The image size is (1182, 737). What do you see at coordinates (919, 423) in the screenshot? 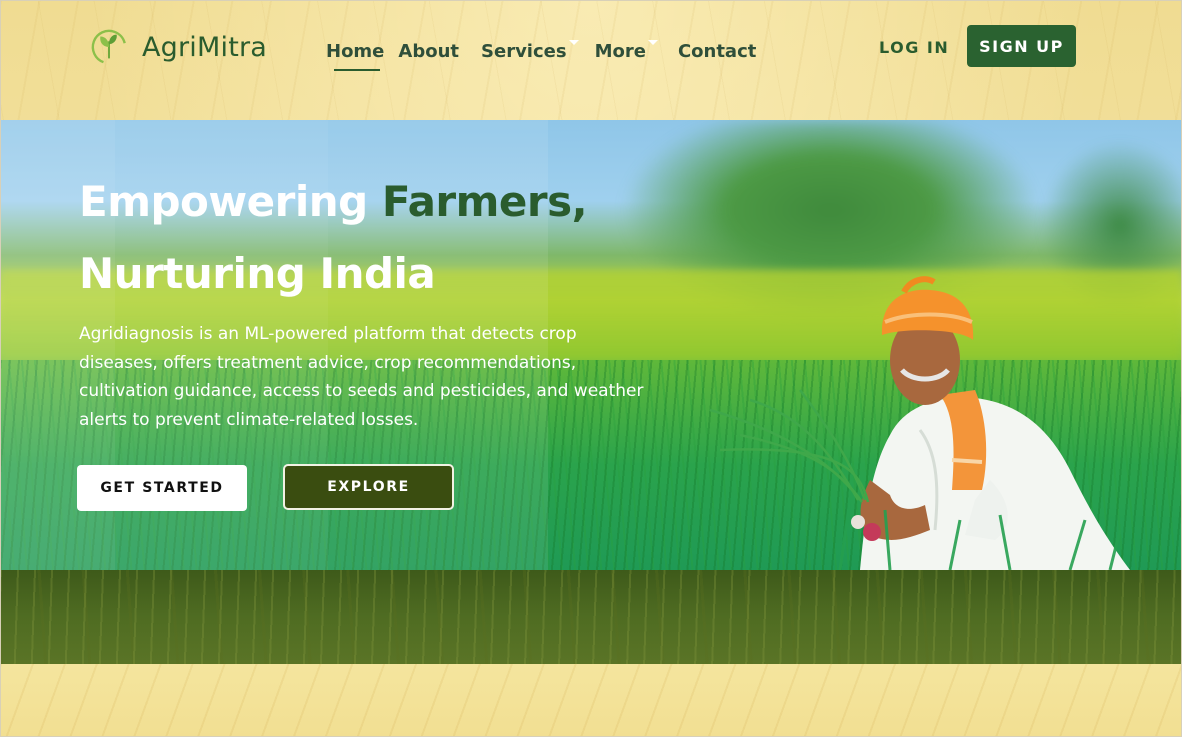
I see `farmer-image` at bounding box center [919, 423].